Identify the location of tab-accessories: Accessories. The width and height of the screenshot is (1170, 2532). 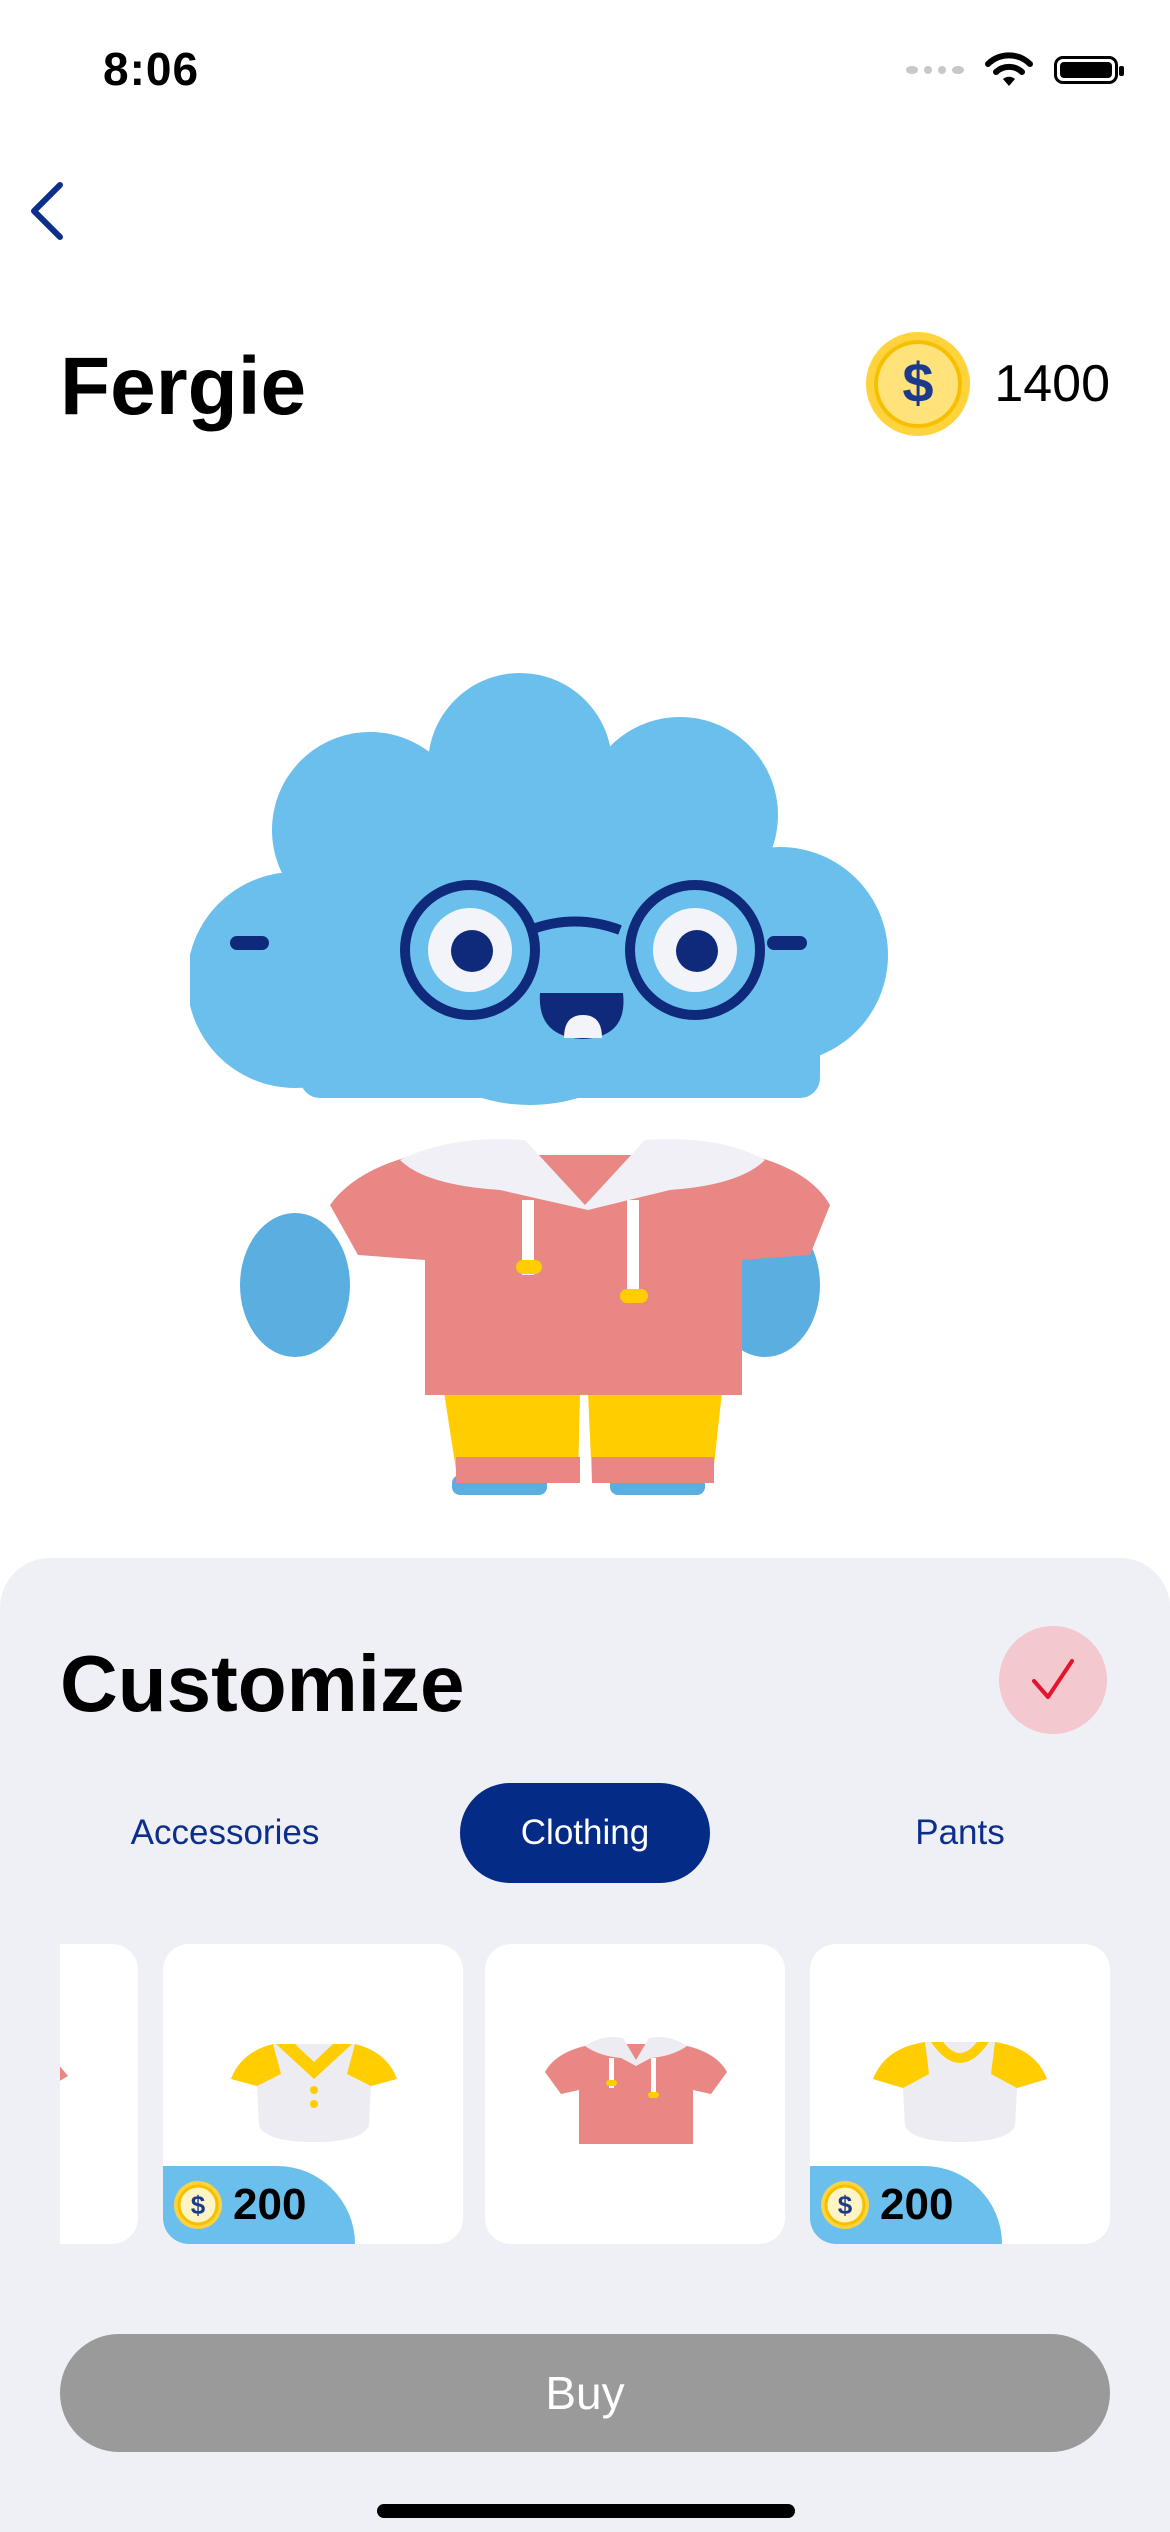
(225, 1833).